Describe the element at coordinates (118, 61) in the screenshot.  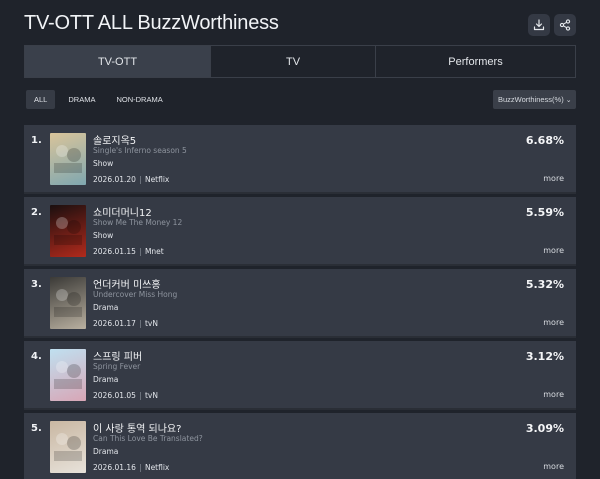
I see `tab-tv-ott: TV-OTT` at that location.